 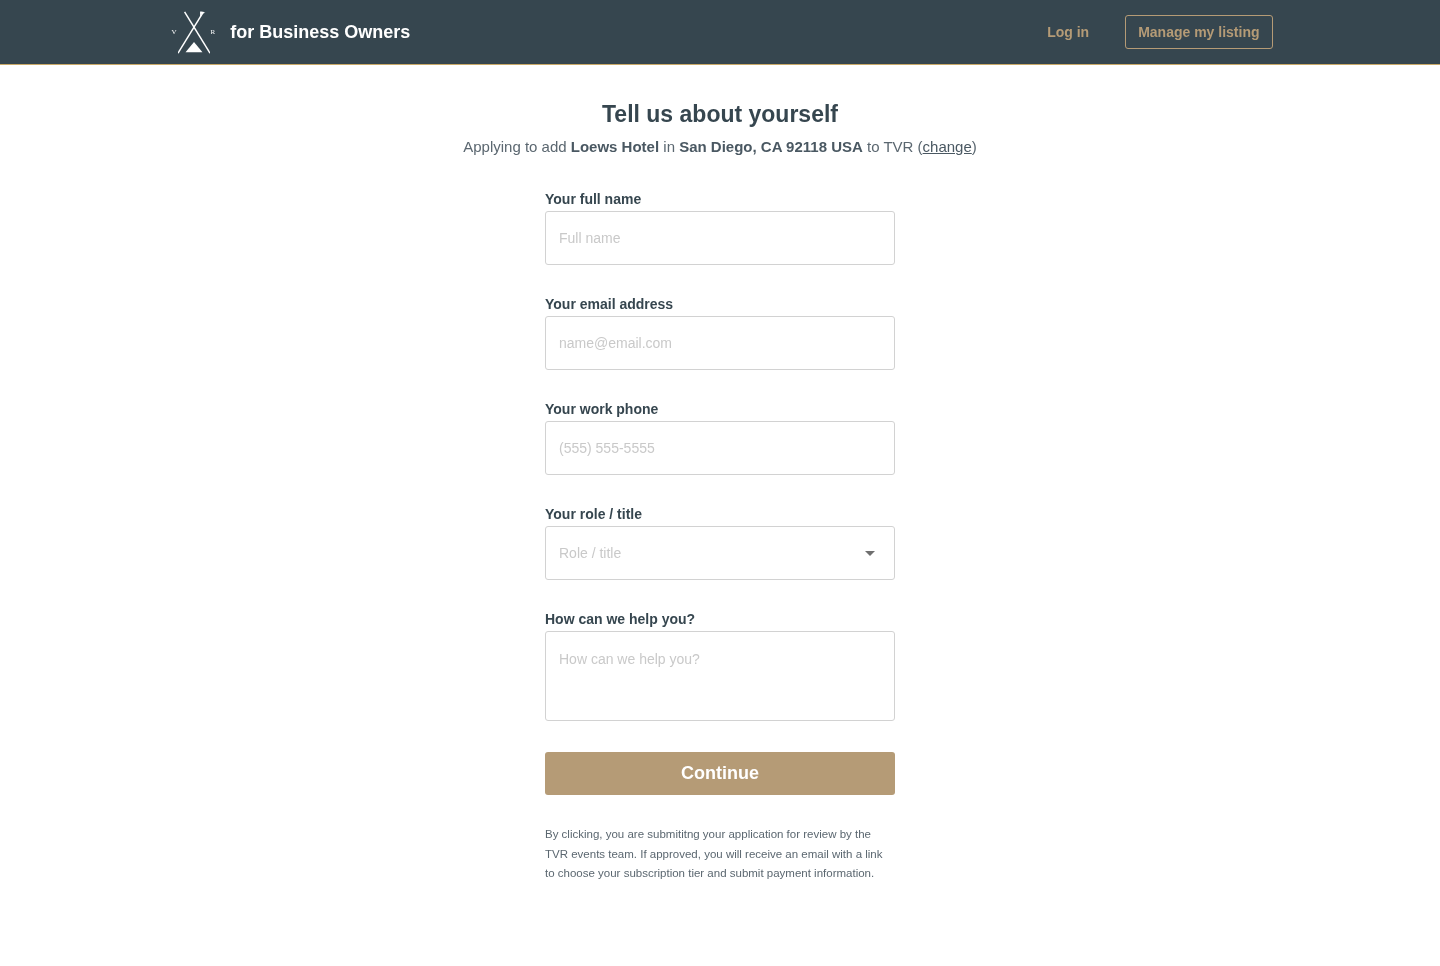 What do you see at coordinates (870, 553) in the screenshot?
I see `caret-down-icon` at bounding box center [870, 553].